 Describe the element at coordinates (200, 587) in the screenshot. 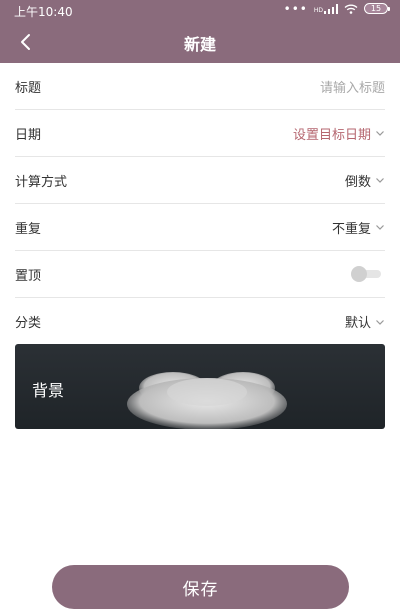

I see `save-button: 保存` at that location.